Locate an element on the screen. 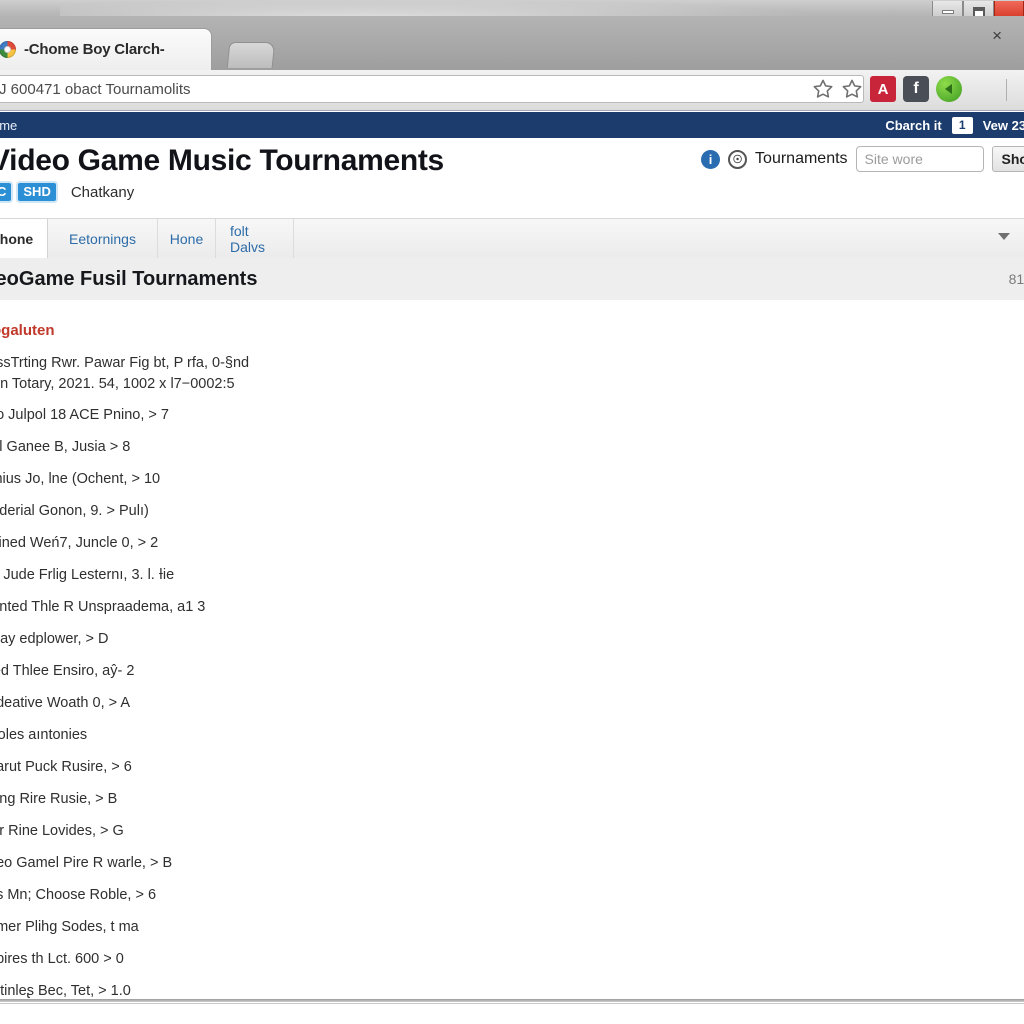 This screenshot has width=1024, height=1024. nav-tabs: hone Eetornings Hone folt Dalvs is located at coordinates (512, 239).